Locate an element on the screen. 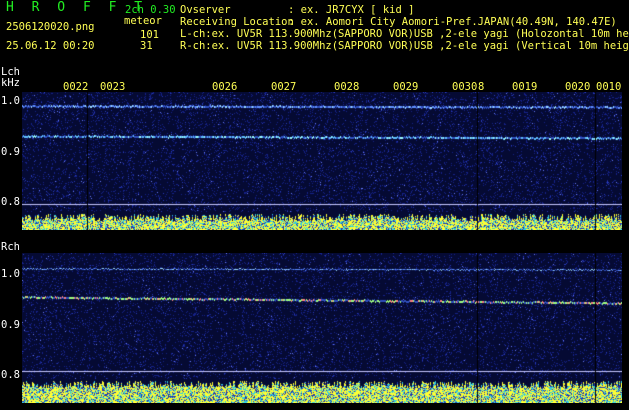  observer-label: Ovserver is located at coordinates (205, 10).